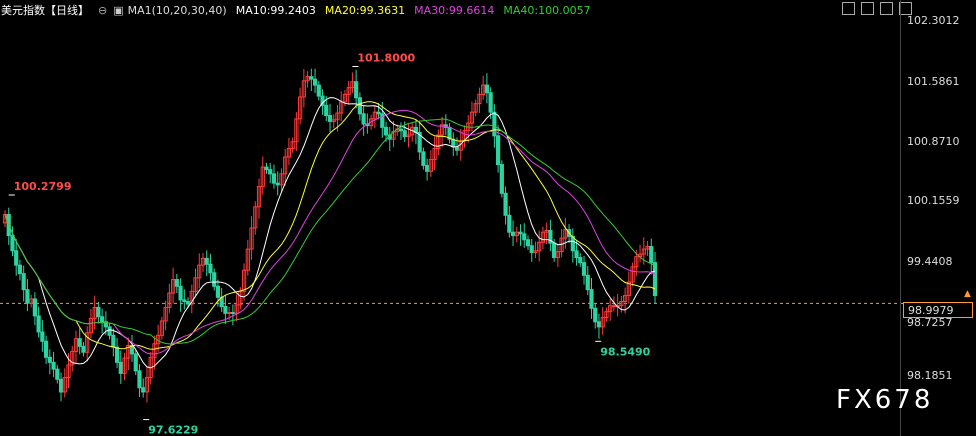  I want to click on indicator-label: MA1(10,20,30,40), so click(177, 10).